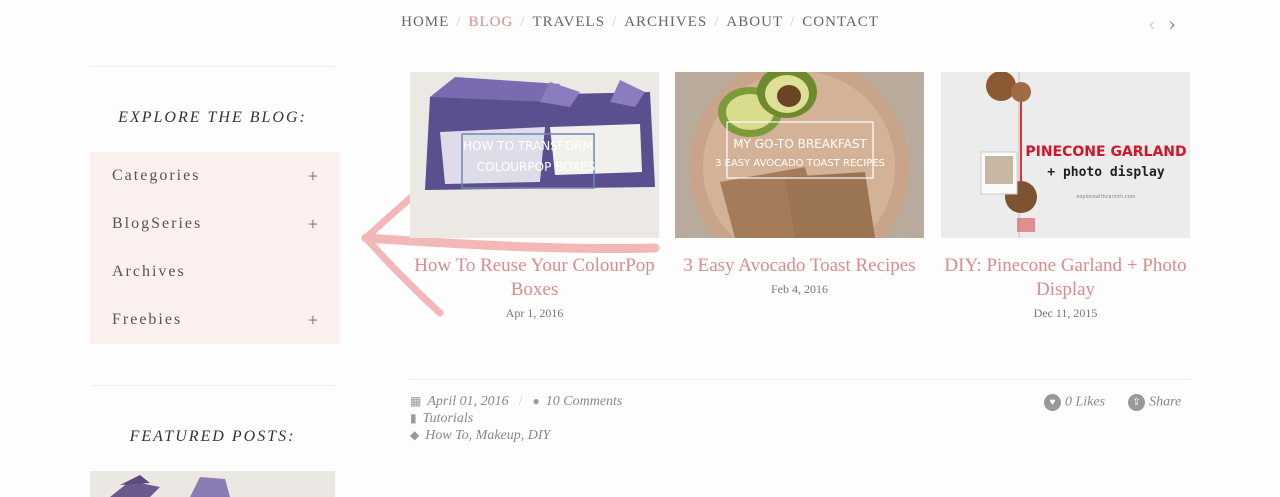  I want to click on colourpop-box-image: HOW TO TRANSFORM COLOURPOP BOXES, so click(534, 155).